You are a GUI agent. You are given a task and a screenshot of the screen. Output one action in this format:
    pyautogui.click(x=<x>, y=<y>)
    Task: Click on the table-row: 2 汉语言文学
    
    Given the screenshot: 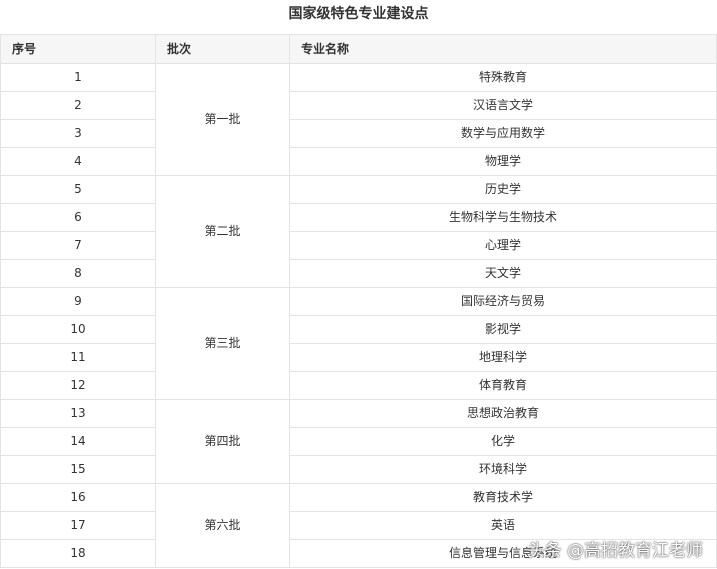 What is the action you would take?
    pyautogui.click(x=358, y=105)
    